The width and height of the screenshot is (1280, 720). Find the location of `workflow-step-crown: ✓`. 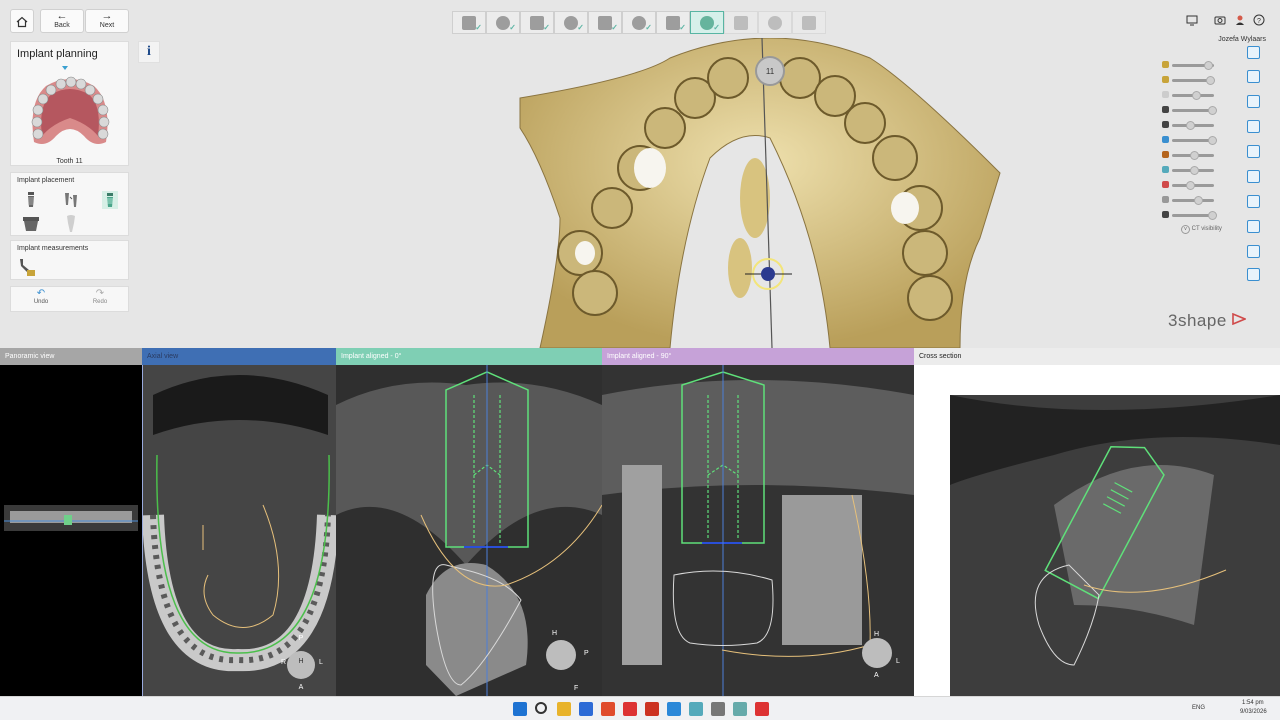

workflow-step-crown: ✓ is located at coordinates (639, 22).